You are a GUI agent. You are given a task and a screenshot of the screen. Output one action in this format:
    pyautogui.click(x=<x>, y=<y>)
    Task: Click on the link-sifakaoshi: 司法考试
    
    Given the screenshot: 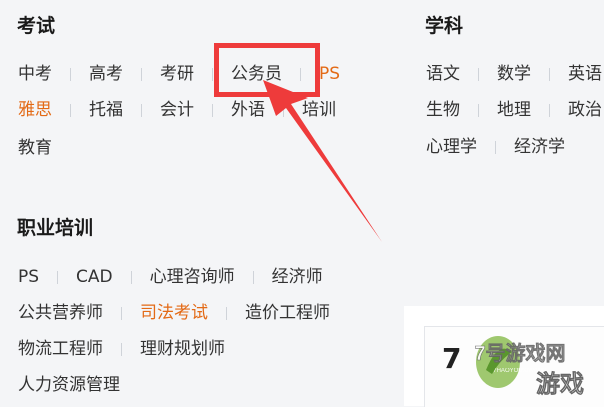 What is the action you would take?
    pyautogui.click(x=174, y=313)
    